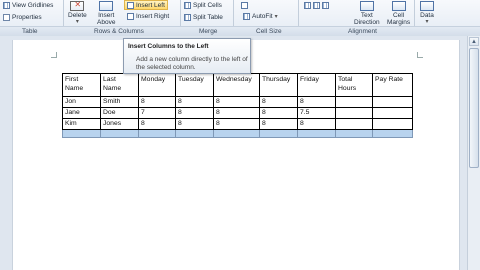 This screenshot has width=480, height=270. I want to click on insert-right-icon, so click(130, 16).